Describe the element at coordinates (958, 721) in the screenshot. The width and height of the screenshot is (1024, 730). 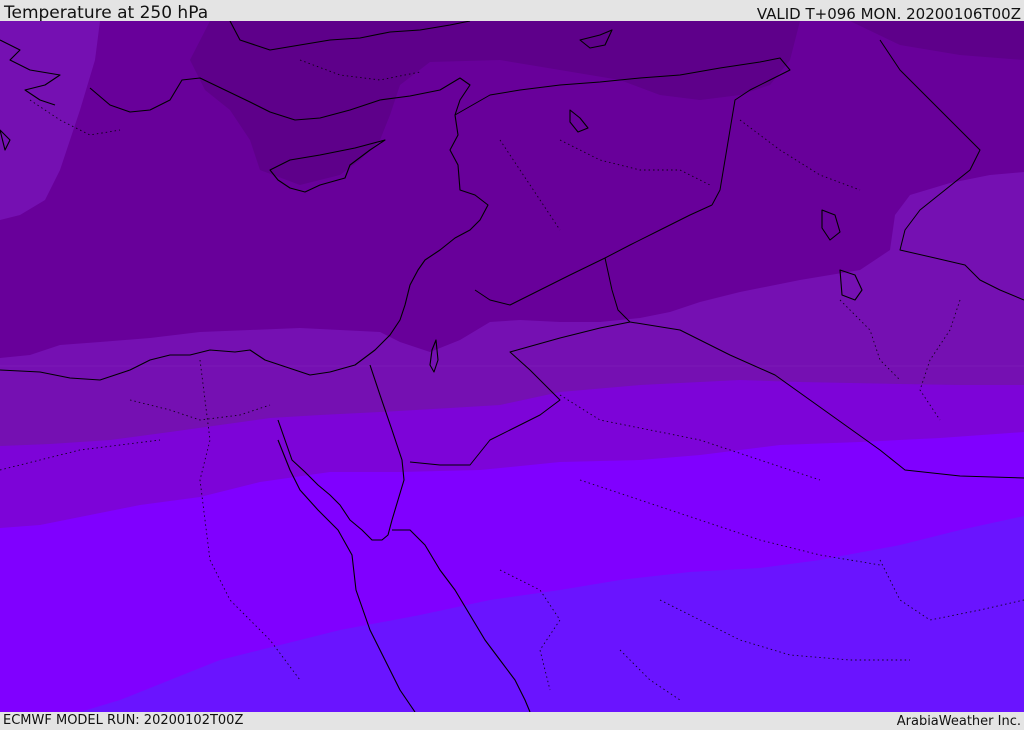
I see `credit-text: ArabiaWeather Inc.` at that location.